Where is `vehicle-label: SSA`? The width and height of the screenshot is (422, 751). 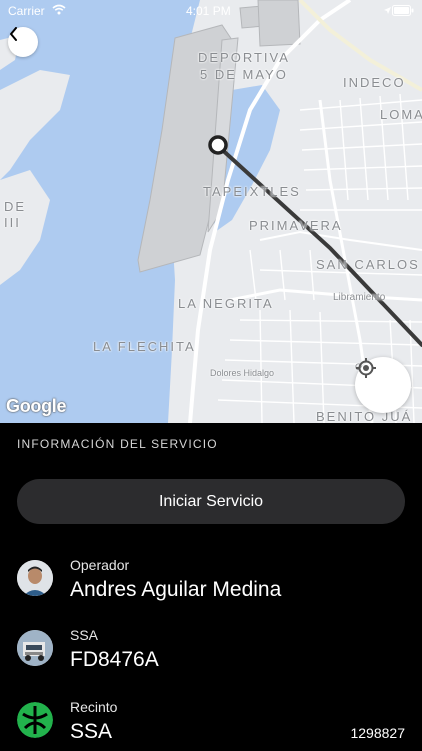 vehicle-label: SSA is located at coordinates (84, 635).